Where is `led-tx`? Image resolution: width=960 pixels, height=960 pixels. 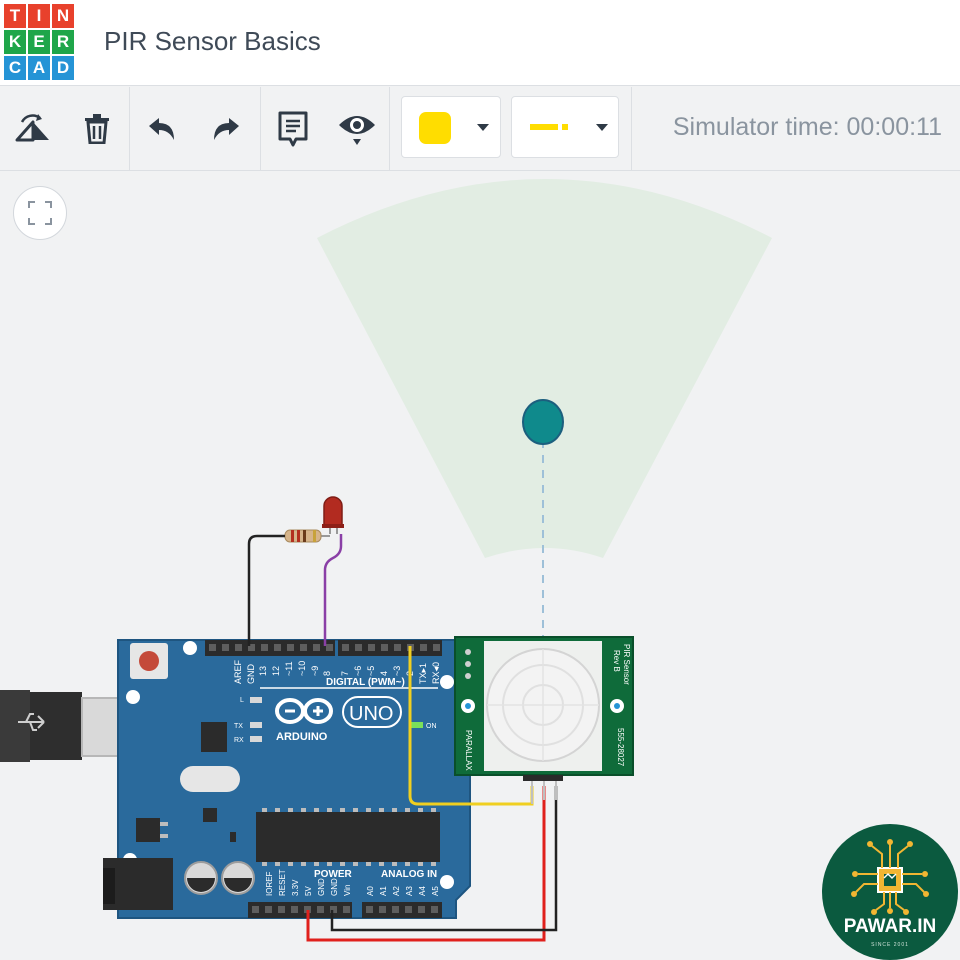
led-tx is located at coordinates (256, 725).